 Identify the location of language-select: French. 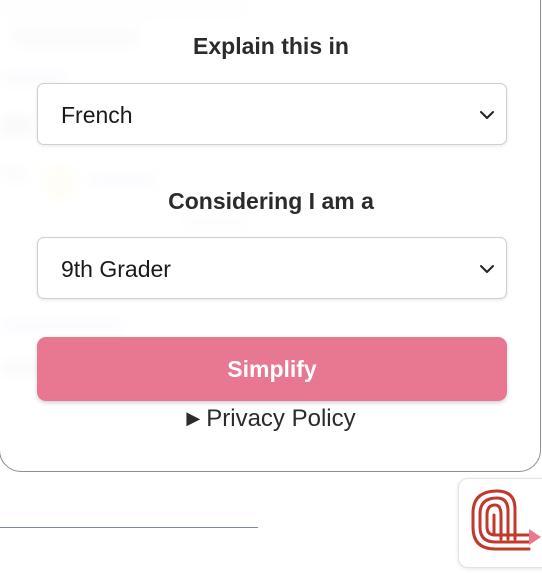
(272, 114).